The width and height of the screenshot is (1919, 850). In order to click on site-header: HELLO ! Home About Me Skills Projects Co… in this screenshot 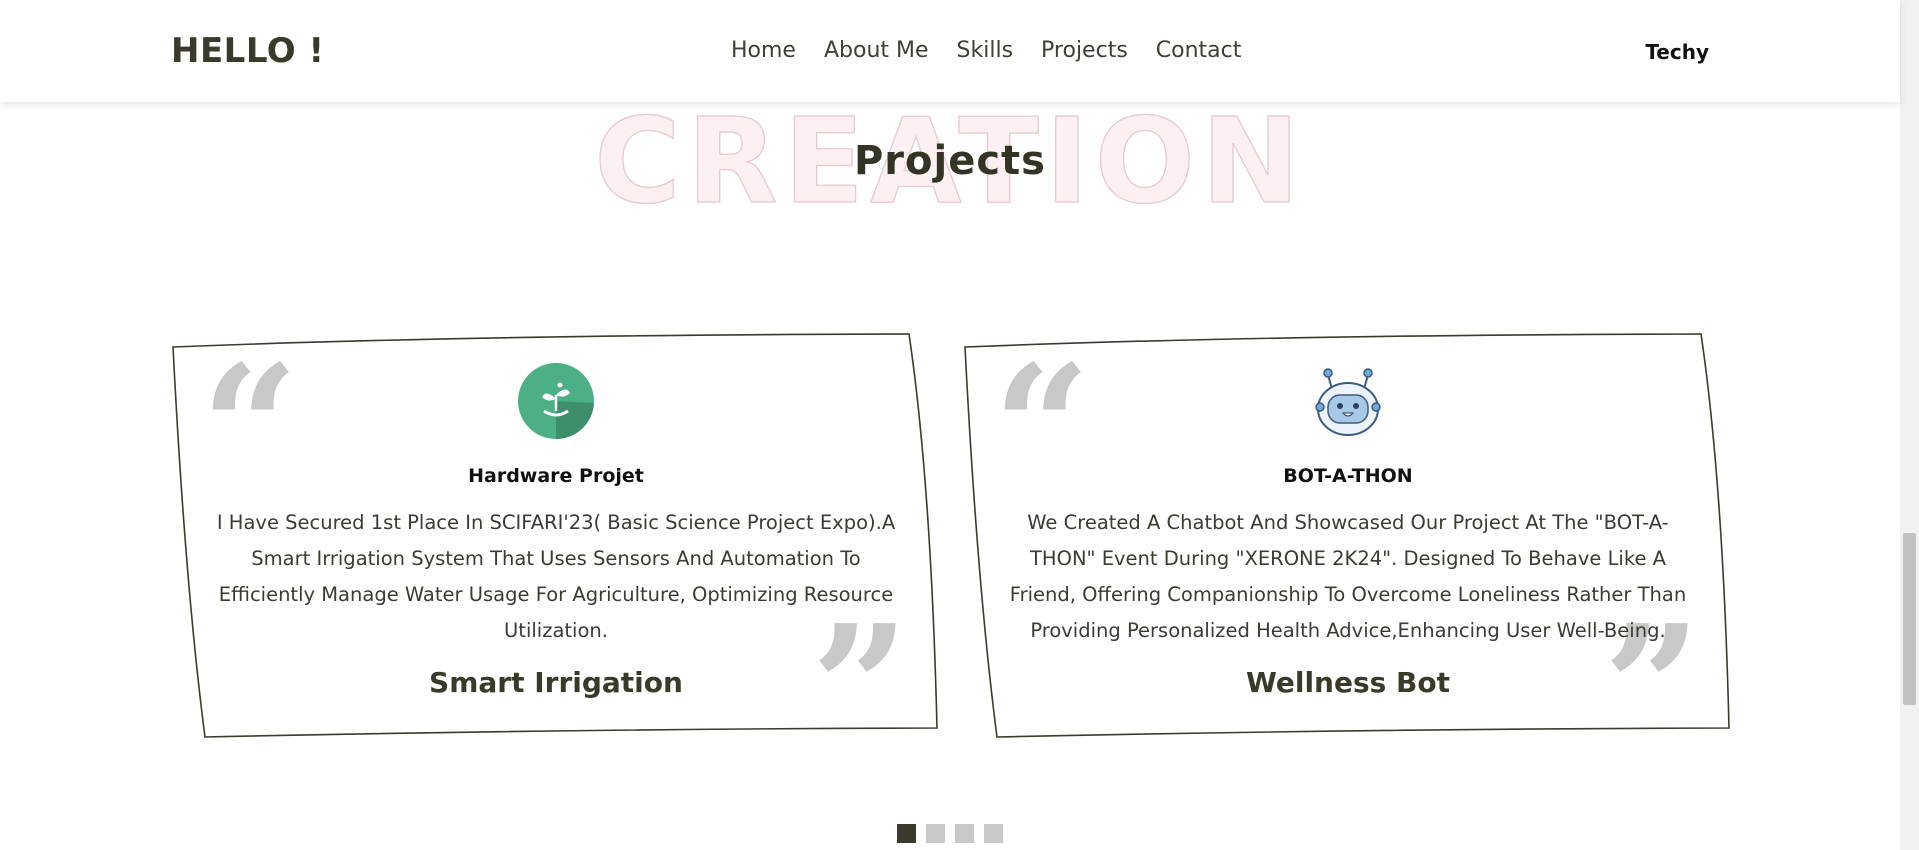, I will do `click(950, 51)`.